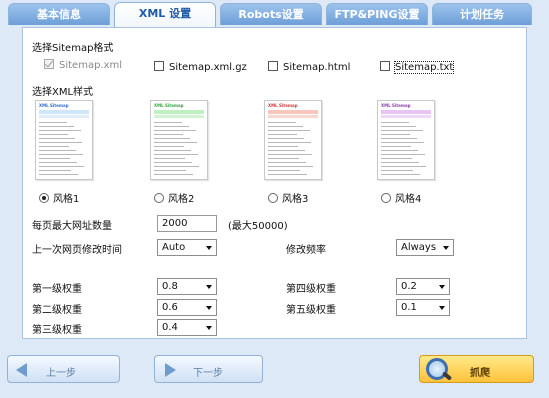 Image resolution: width=549 pixels, height=398 pixels. Describe the element at coordinates (258, 226) in the screenshot. I see `max-urls-hint: (最大50000)` at that location.